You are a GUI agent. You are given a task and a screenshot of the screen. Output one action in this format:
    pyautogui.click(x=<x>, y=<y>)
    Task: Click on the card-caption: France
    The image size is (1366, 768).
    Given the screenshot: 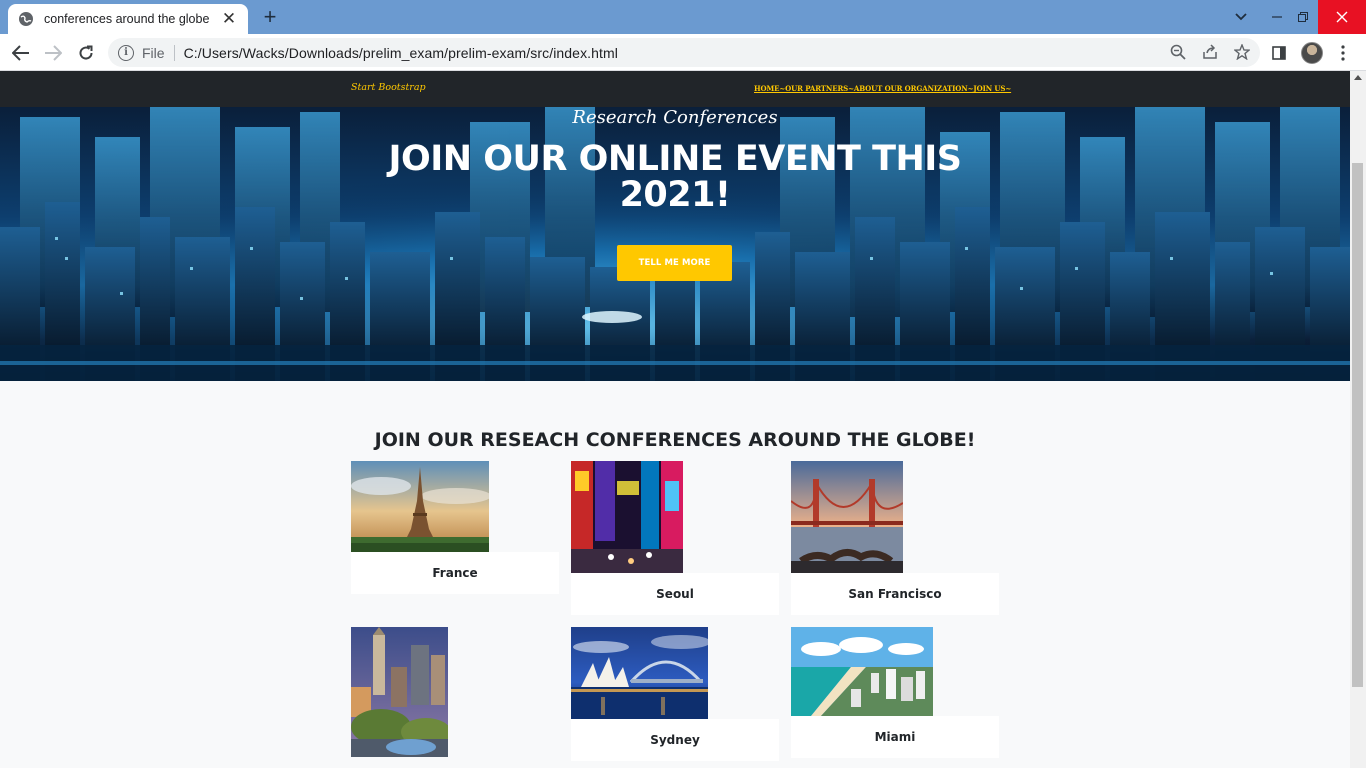 What is the action you would take?
    pyautogui.click(x=455, y=573)
    